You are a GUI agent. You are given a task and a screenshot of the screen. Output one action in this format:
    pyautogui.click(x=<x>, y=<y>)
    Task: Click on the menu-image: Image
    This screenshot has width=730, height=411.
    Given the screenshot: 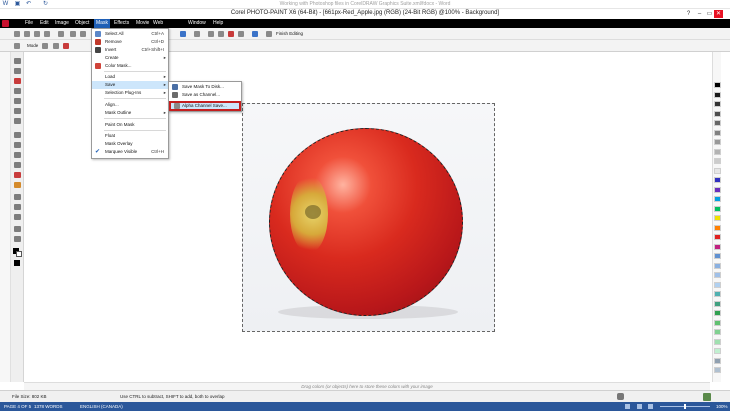 What is the action you would take?
    pyautogui.click(x=62, y=23)
    